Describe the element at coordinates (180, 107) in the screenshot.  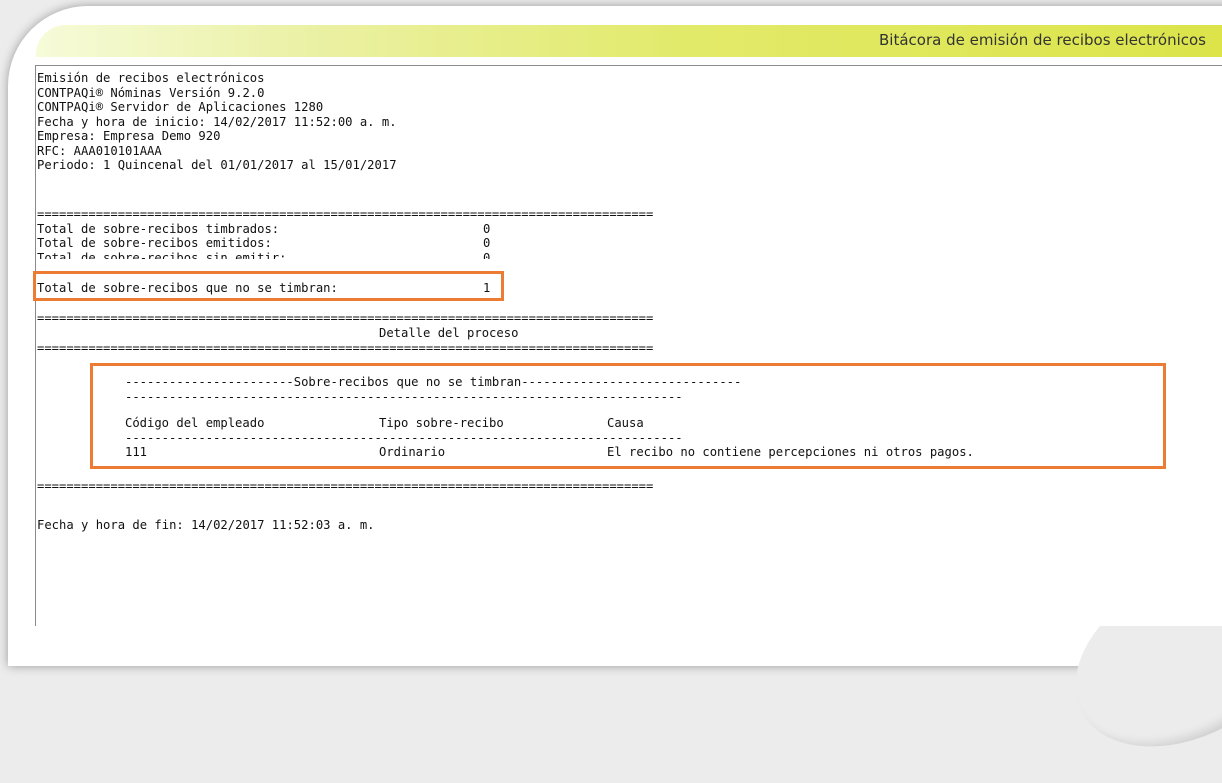
I see `log-line-server: CONTPAQi® Servidor de Aplicaciones 1280` at that location.